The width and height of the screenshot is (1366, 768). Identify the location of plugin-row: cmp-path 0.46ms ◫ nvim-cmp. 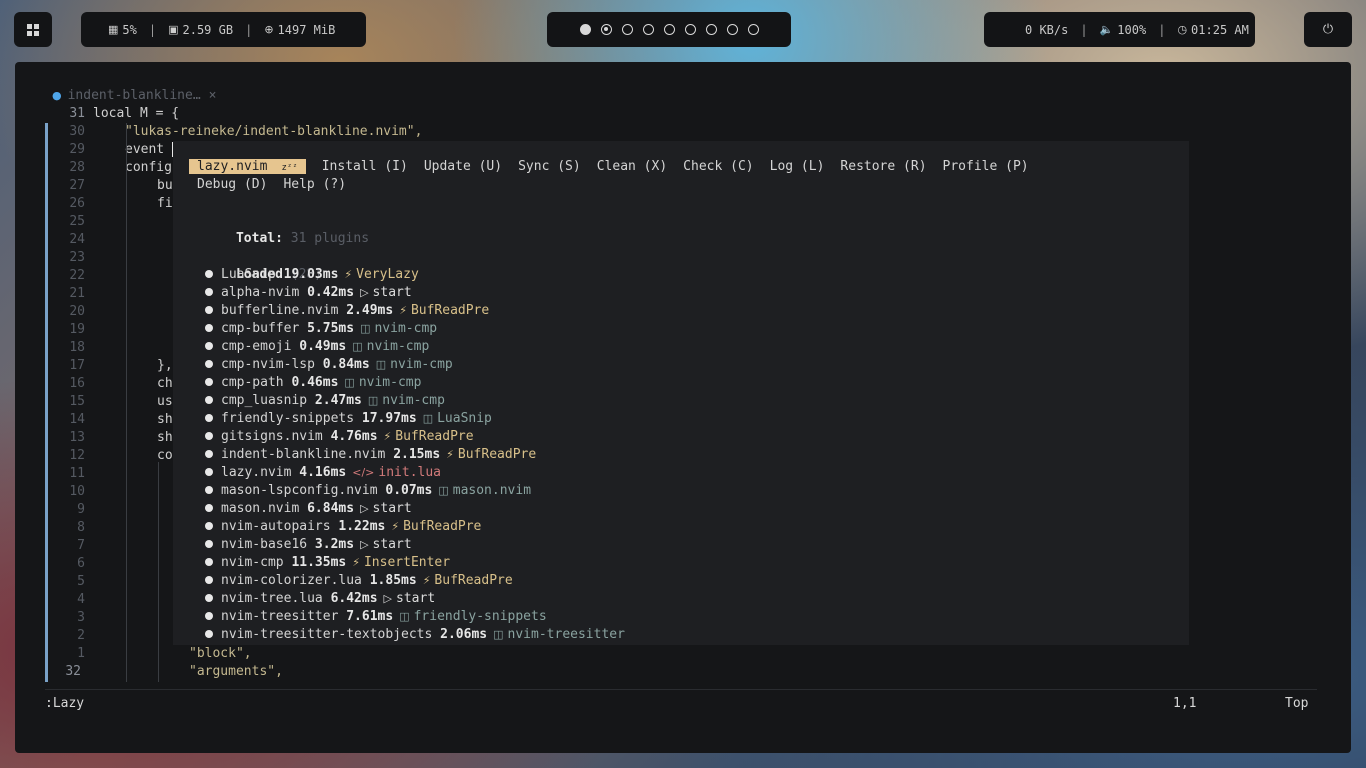
(313, 383).